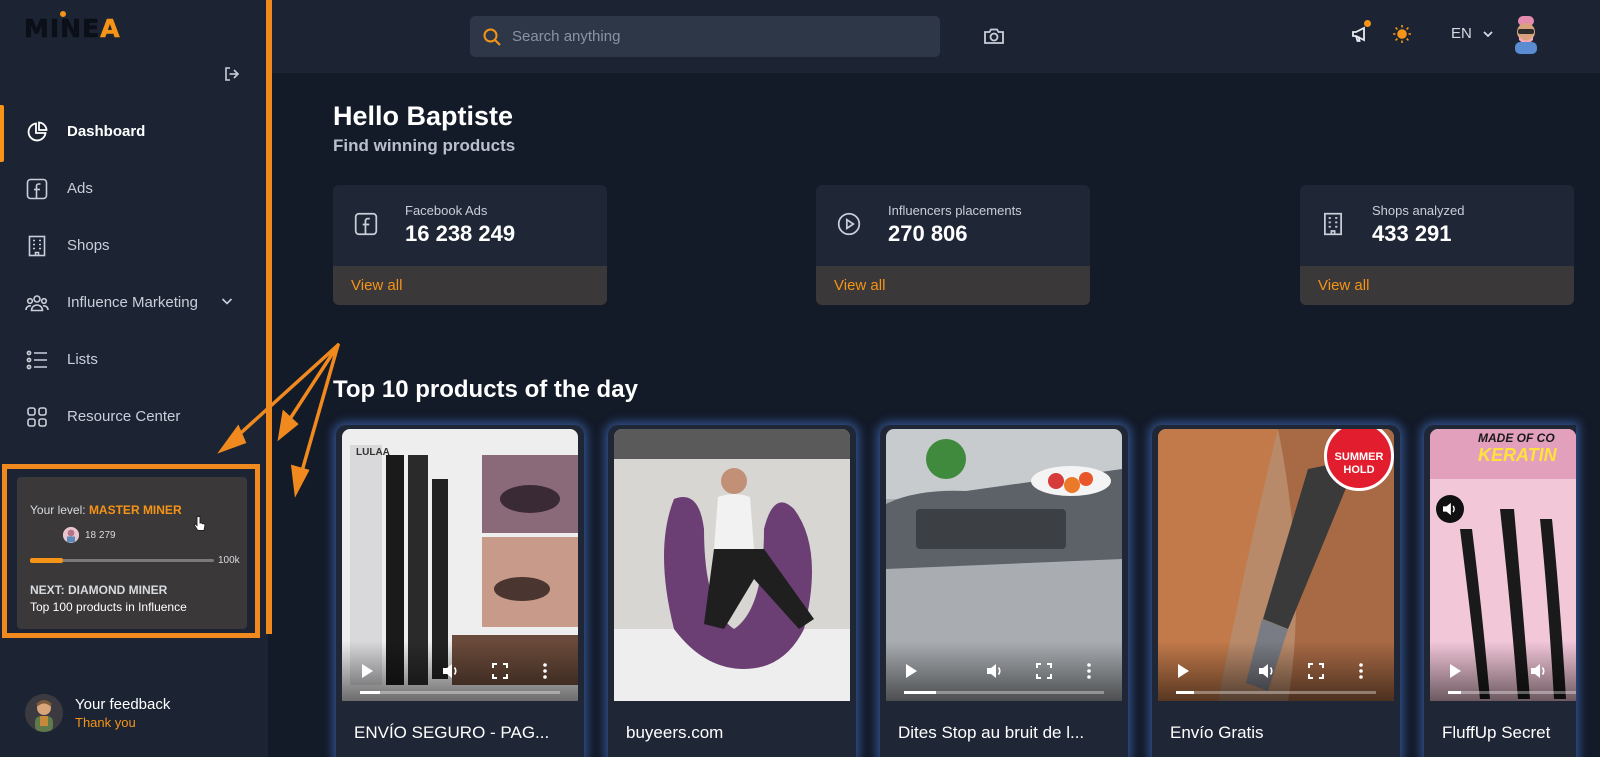  I want to click on search-bar, so click(705, 36).